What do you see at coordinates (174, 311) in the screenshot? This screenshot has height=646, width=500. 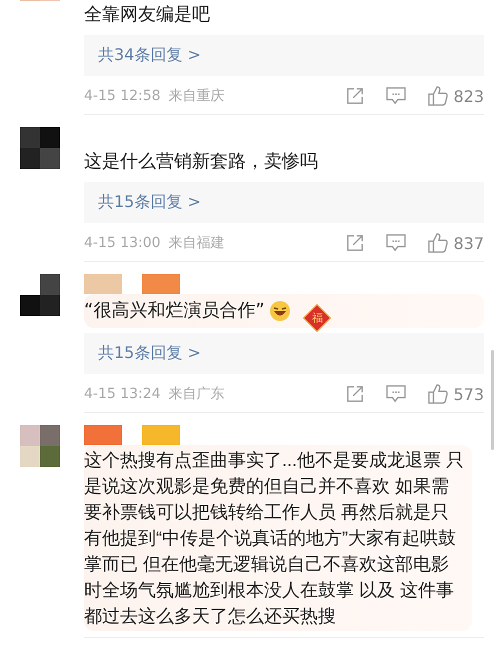 I see `comment-text: “很高兴和烂演员合作”` at bounding box center [174, 311].